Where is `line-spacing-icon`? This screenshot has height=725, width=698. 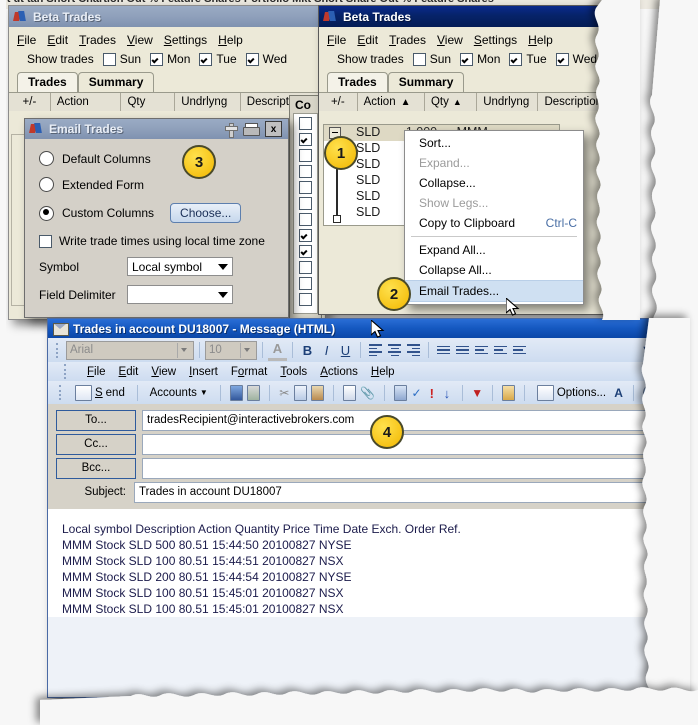
line-spacing-icon is located at coordinates (519, 350).